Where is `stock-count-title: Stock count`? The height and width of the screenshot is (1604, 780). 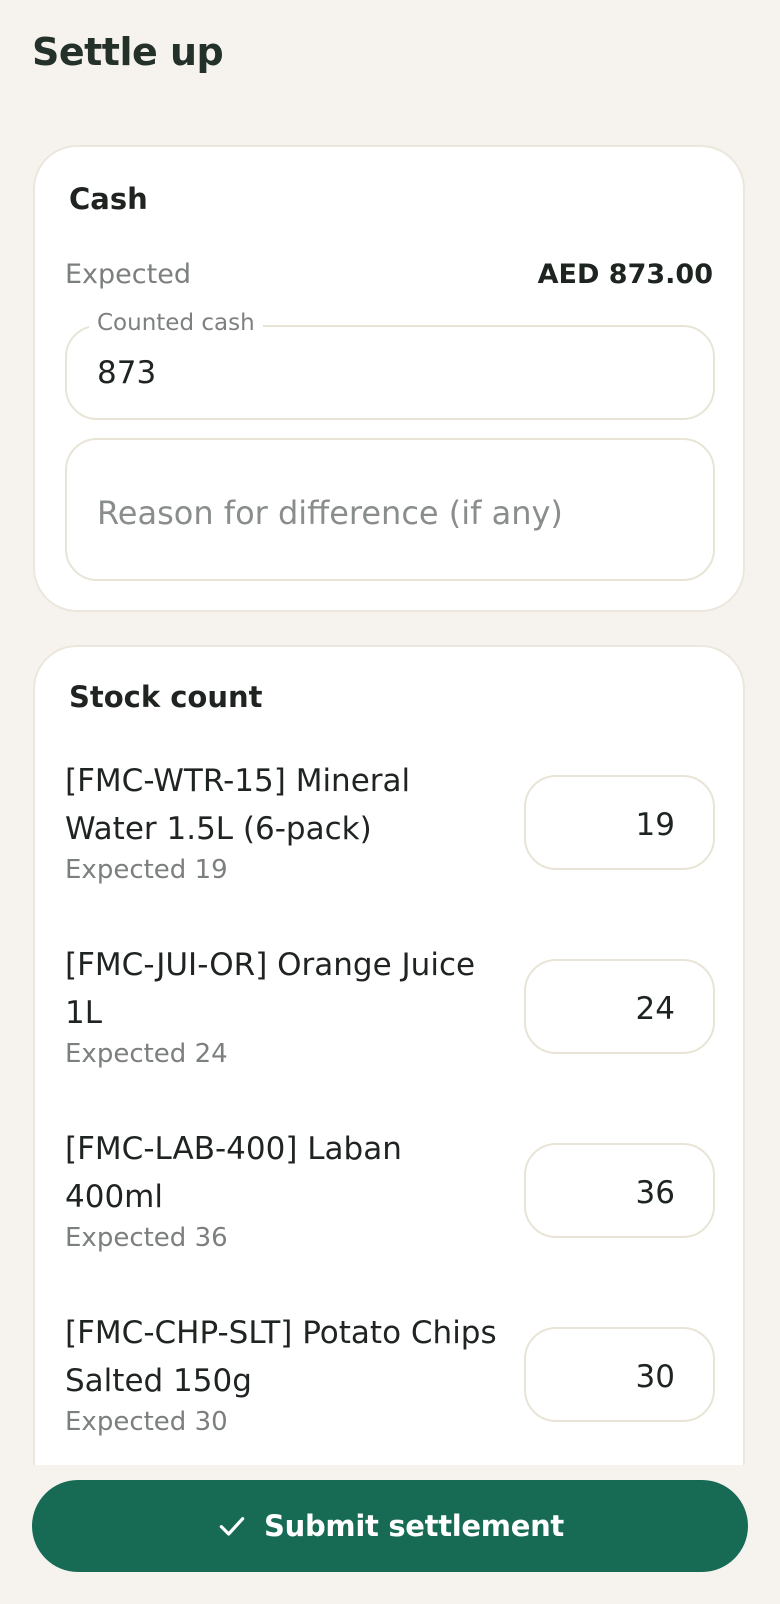
stock-count-title: Stock count is located at coordinates (166, 697).